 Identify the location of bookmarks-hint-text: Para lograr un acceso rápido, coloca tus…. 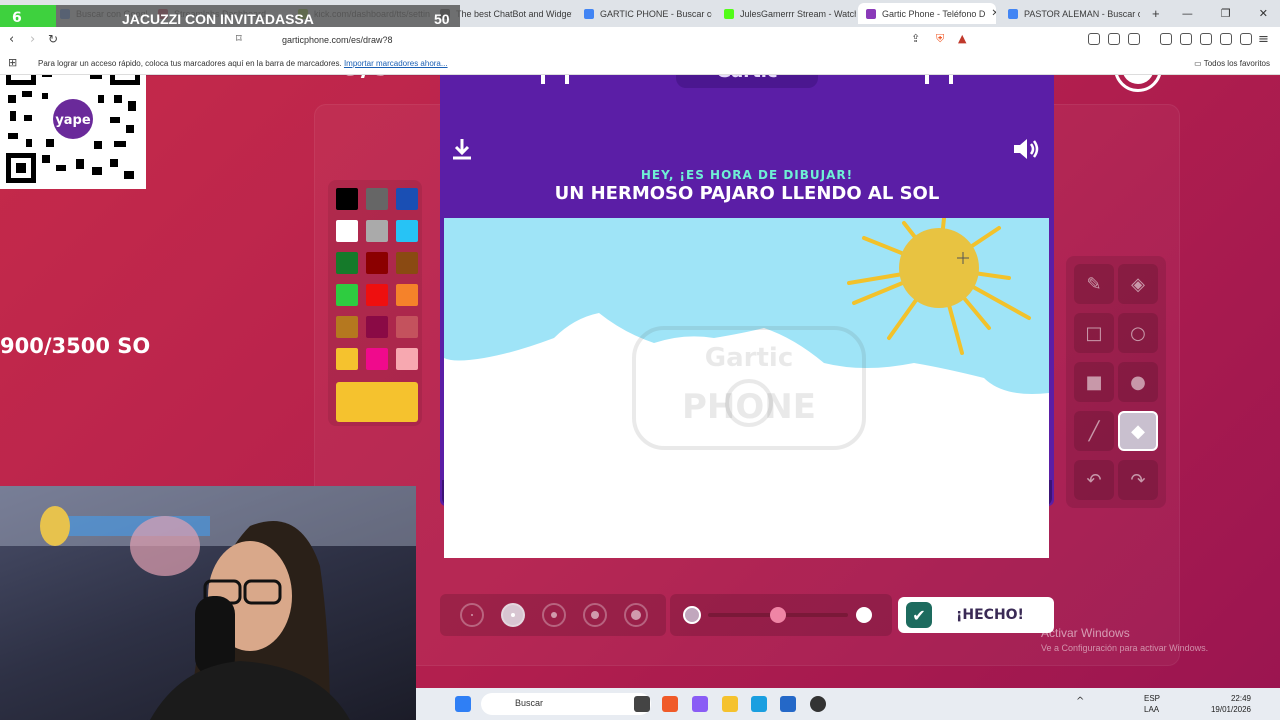
(190, 63).